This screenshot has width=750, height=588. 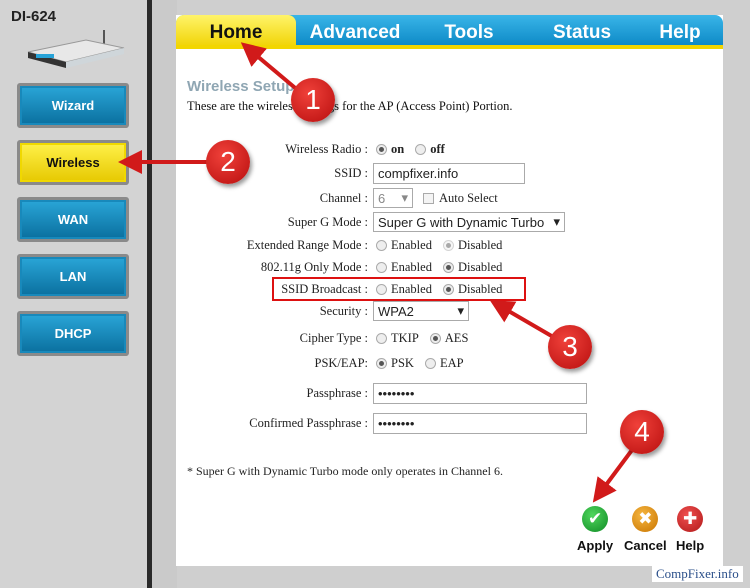 I want to click on annotation-4: 4, so click(x=642, y=432).